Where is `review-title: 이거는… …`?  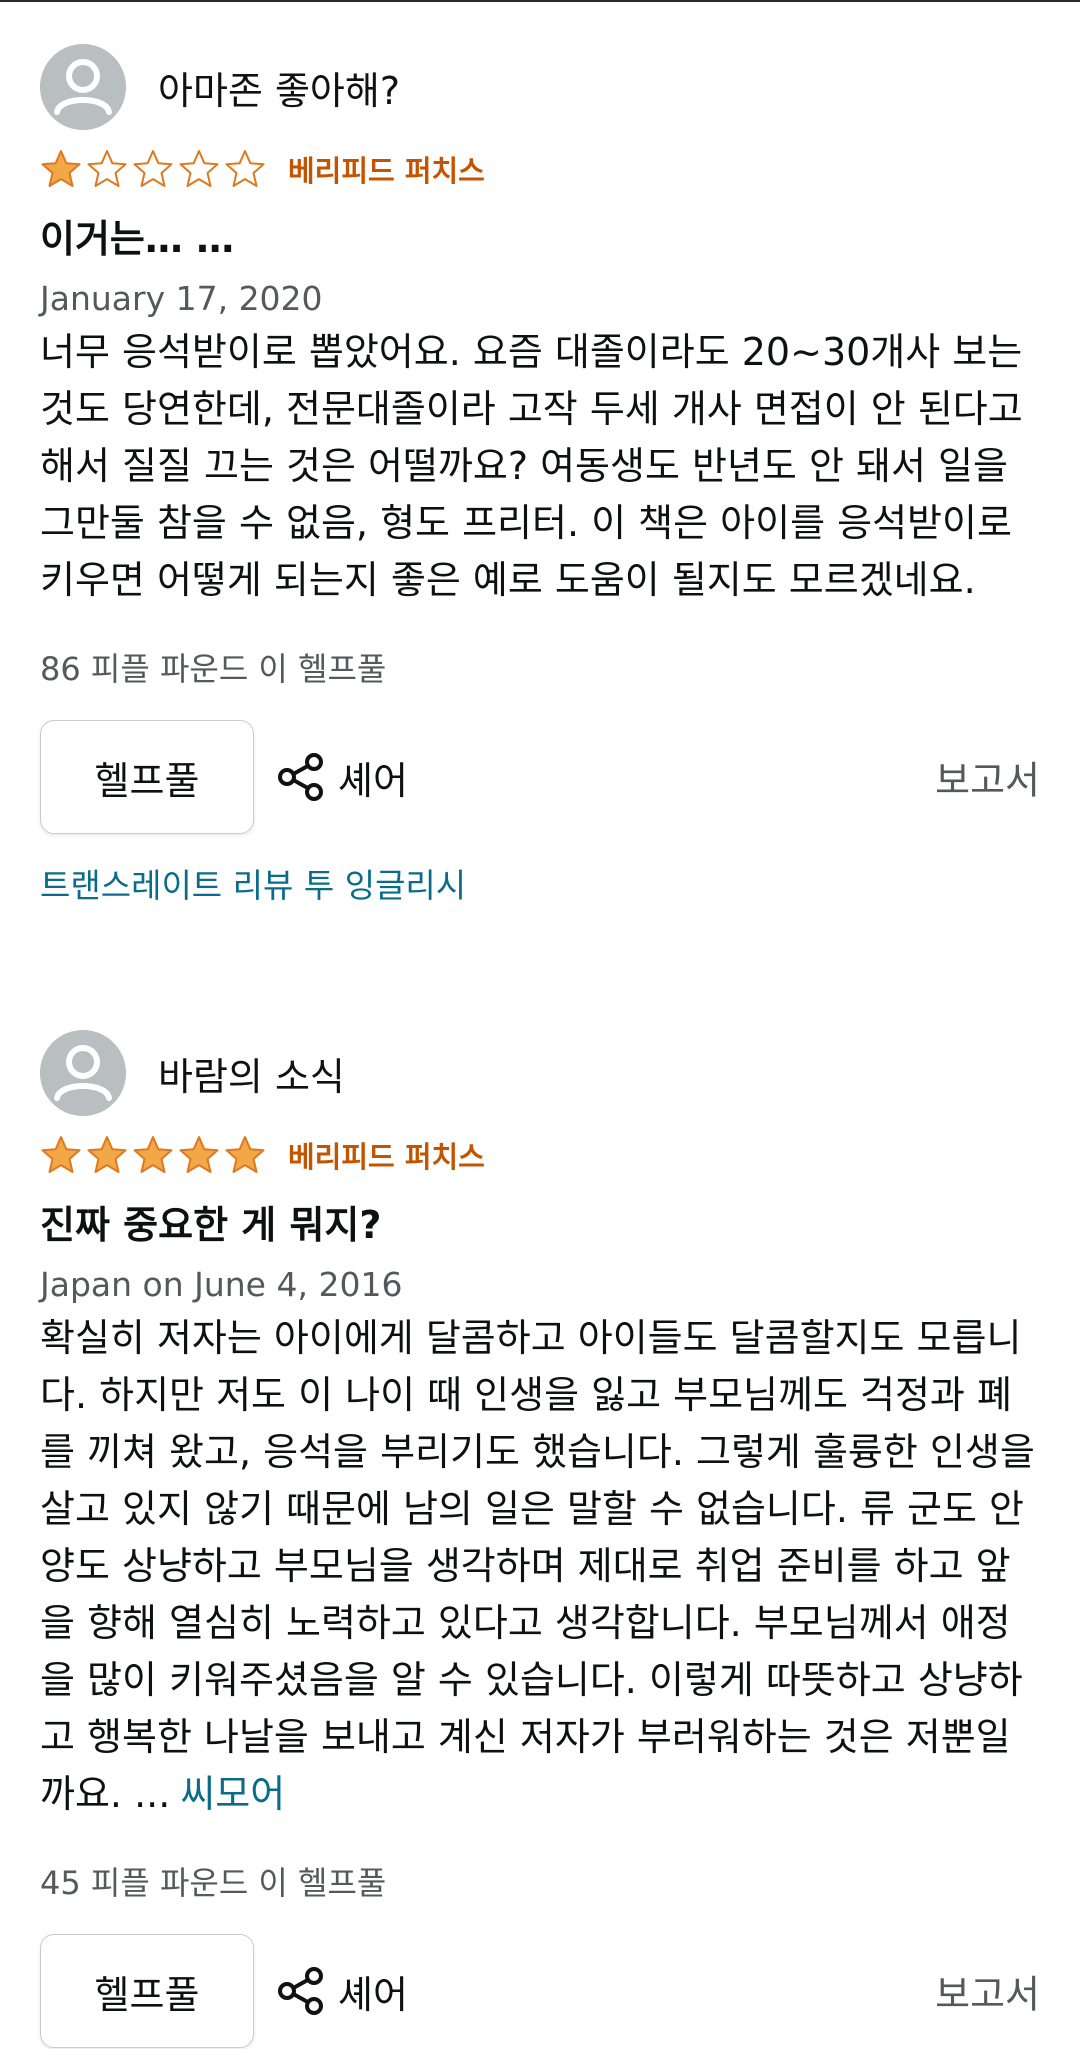 review-title: 이거는… … is located at coordinates (137, 239).